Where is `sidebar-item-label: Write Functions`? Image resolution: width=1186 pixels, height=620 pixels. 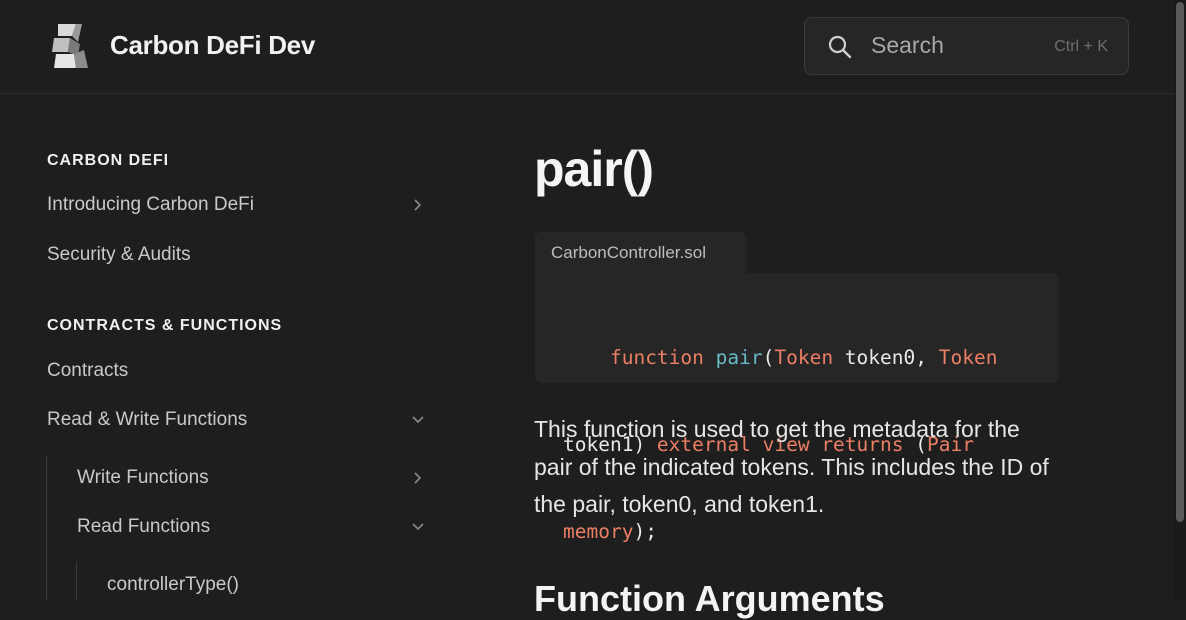
sidebar-item-label: Write Functions is located at coordinates (143, 477).